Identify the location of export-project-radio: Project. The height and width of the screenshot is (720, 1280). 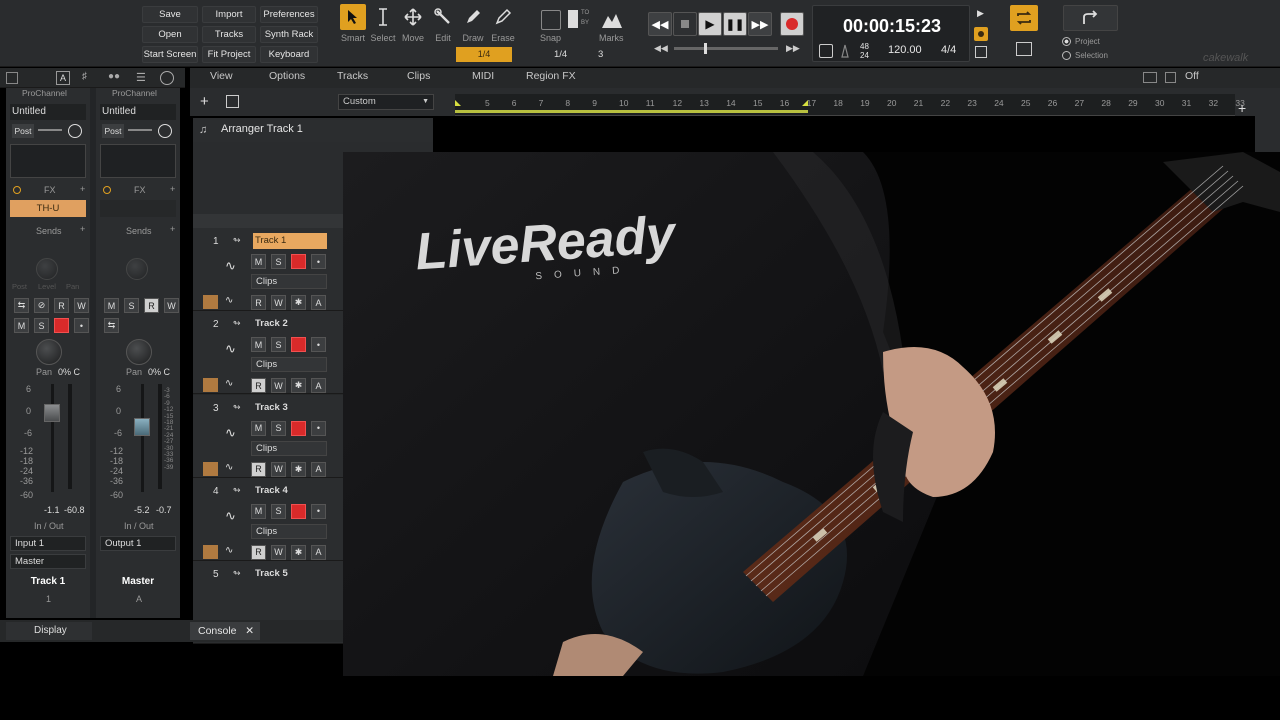
(1081, 41).